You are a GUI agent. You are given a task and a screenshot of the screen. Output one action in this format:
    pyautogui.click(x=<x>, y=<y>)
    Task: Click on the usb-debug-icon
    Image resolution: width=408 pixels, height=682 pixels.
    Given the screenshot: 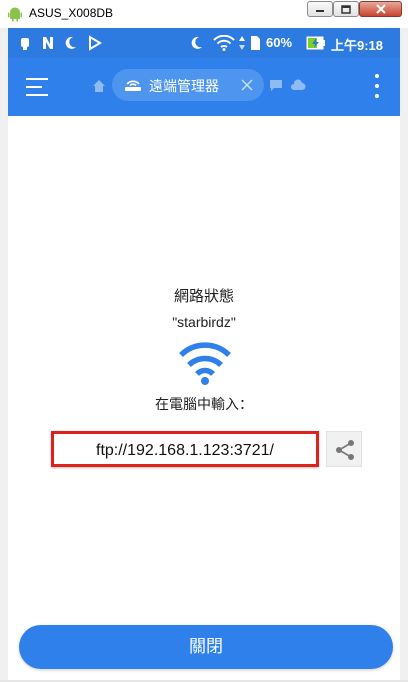 What is the action you would take?
    pyautogui.click(x=25, y=44)
    